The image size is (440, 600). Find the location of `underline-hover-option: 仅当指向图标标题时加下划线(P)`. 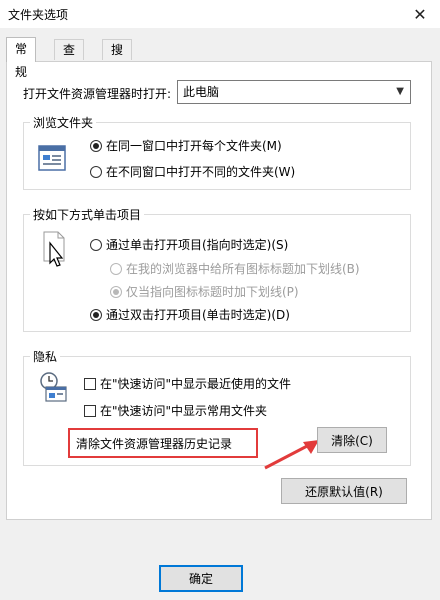

underline-hover-option: 仅当指向图标标题时加下划线(P) is located at coordinates (204, 291).